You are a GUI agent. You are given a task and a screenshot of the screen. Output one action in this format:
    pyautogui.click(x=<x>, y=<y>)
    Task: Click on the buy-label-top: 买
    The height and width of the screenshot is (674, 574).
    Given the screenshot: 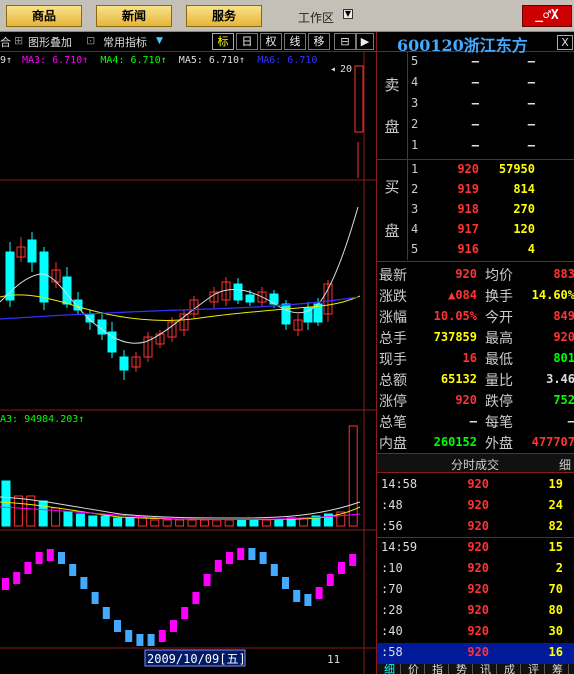 What is the action you would take?
    pyautogui.click(x=392, y=187)
    